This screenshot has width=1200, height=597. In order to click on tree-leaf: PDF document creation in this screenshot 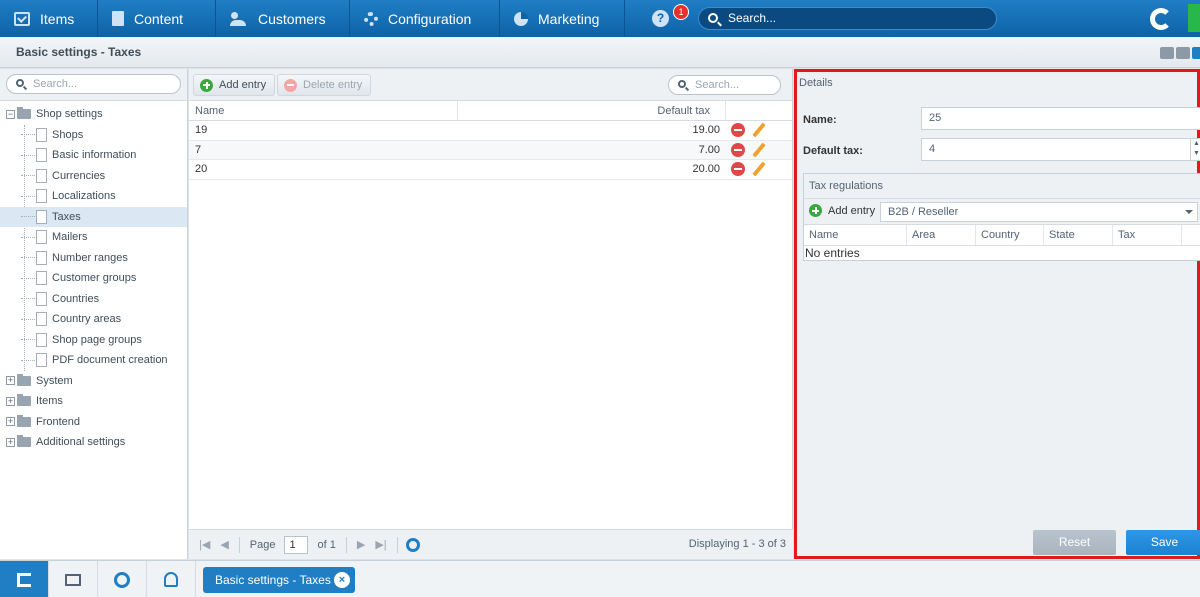, I will do `click(93, 360)`.